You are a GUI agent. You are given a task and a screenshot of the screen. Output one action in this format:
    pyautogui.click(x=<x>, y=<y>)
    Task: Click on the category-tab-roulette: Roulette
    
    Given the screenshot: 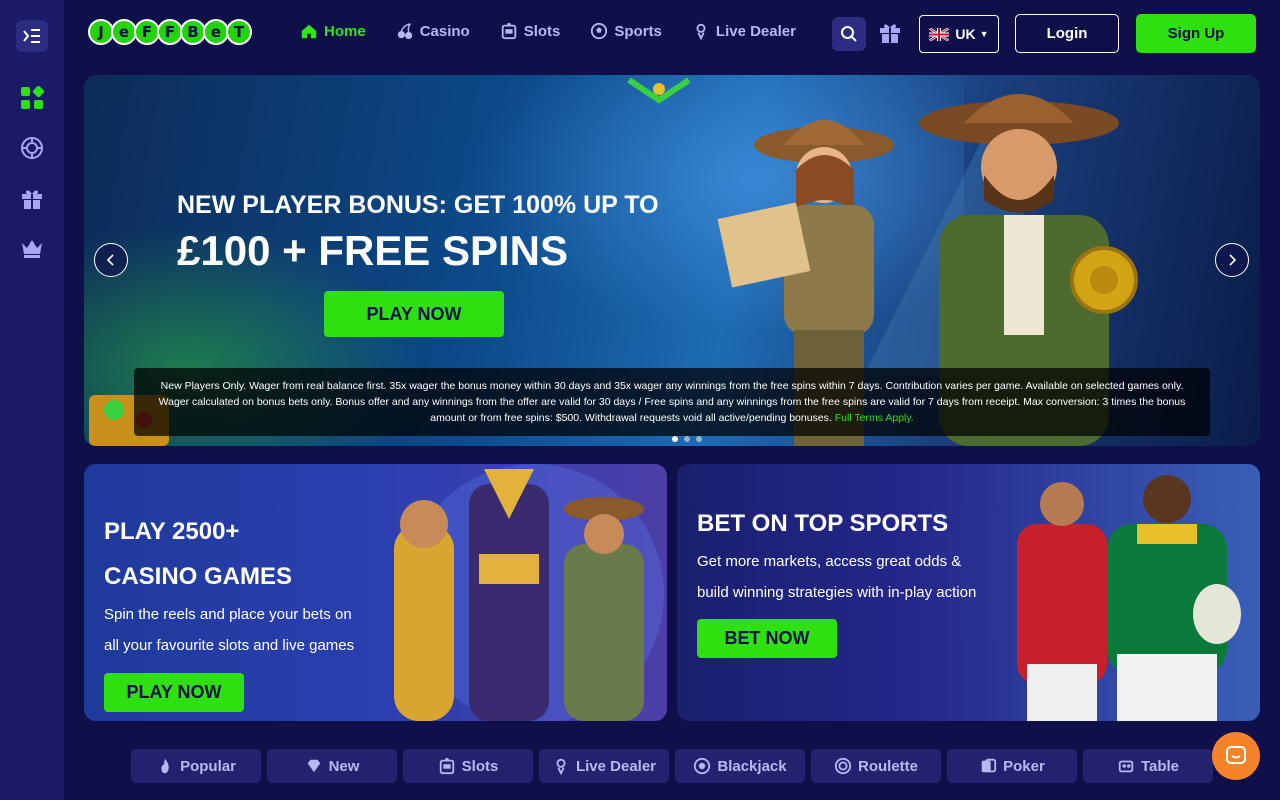 What is the action you would take?
    pyautogui.click(x=876, y=766)
    